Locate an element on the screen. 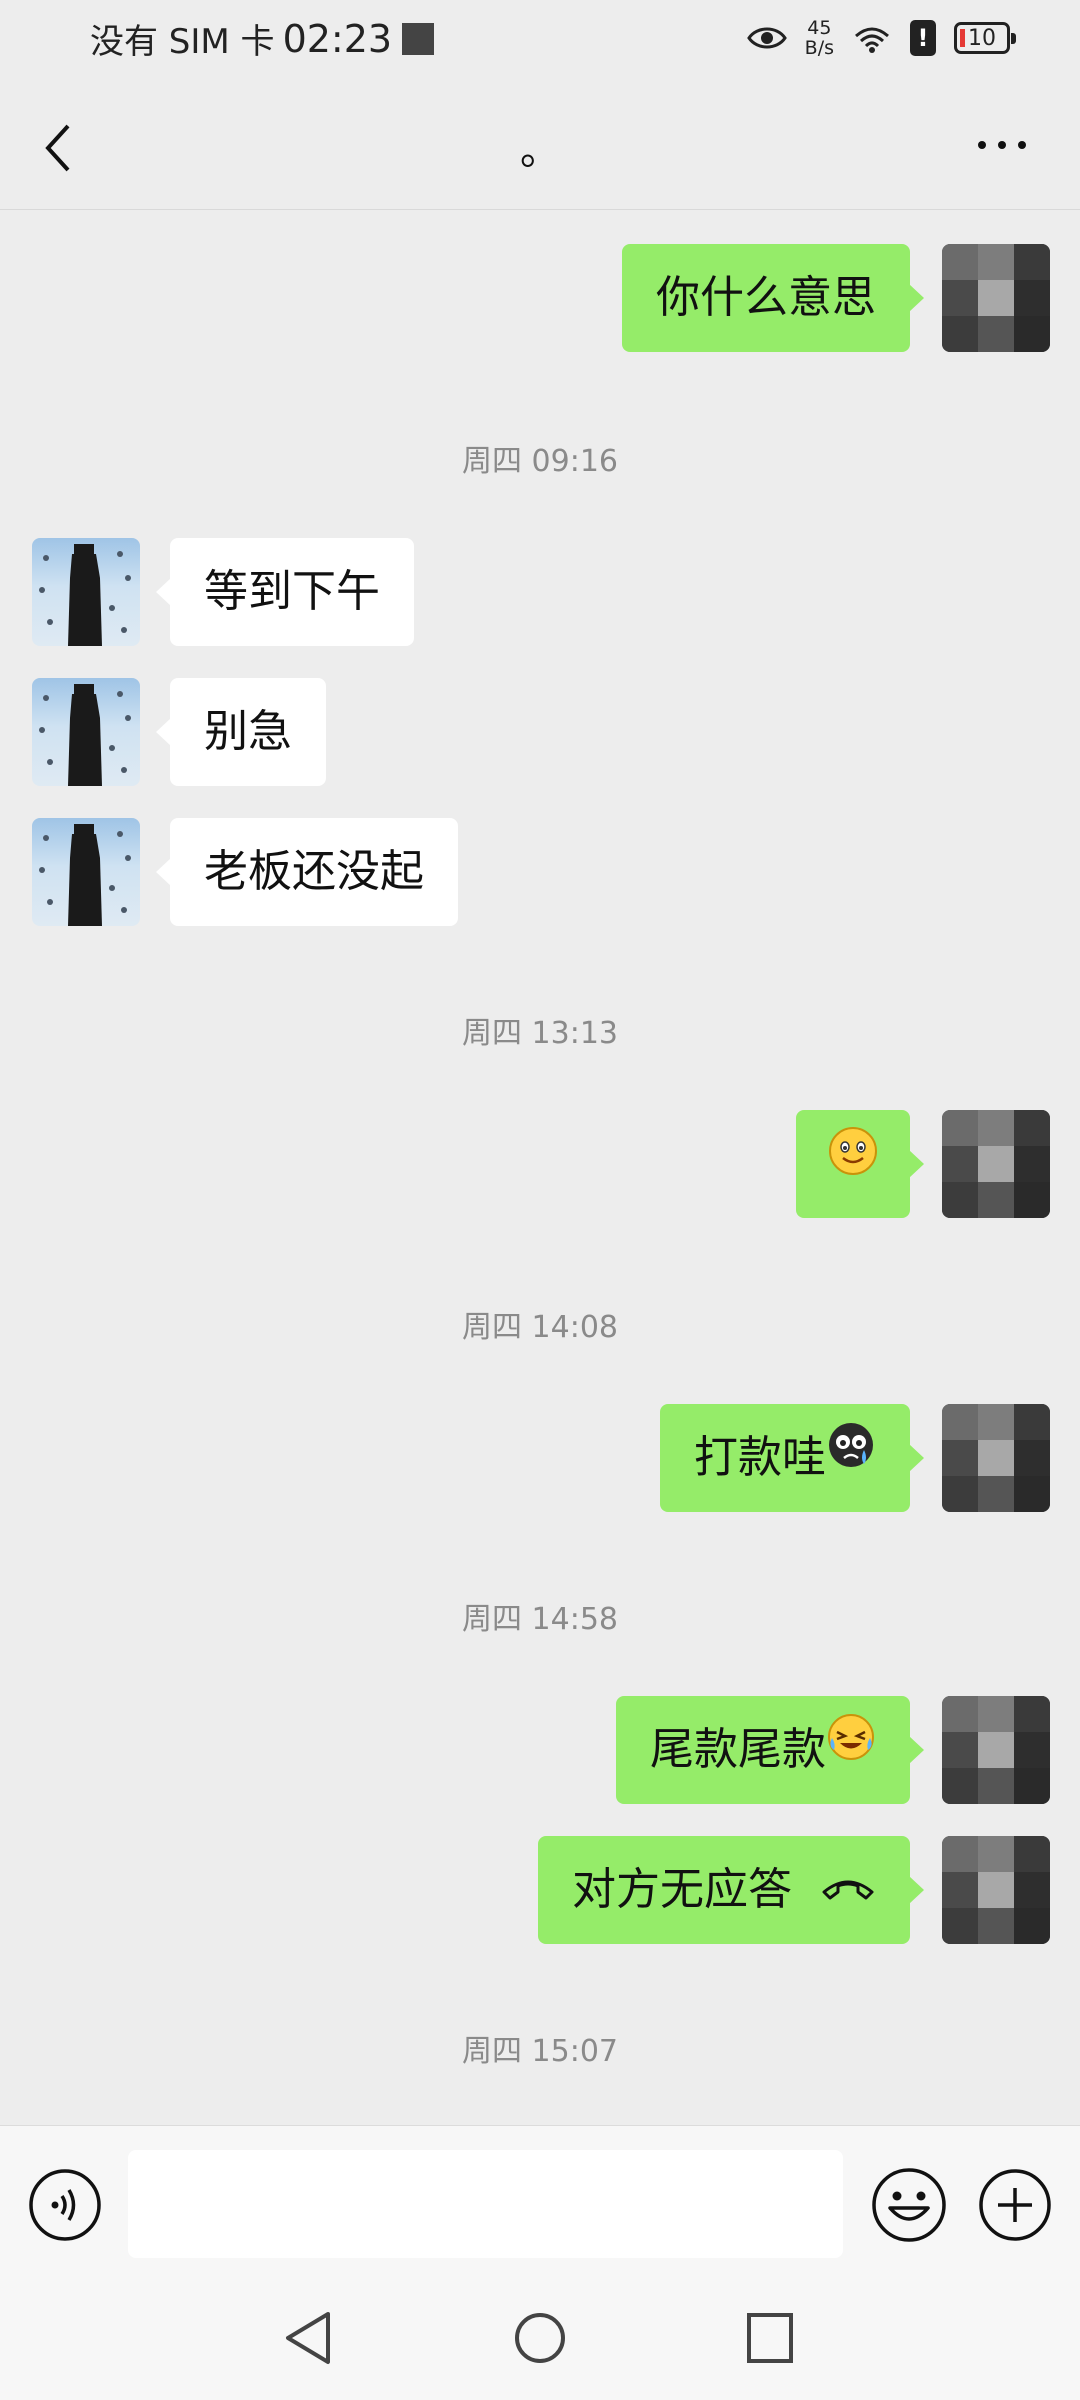  message-bubble: 打款哇 is located at coordinates (792, 1457).